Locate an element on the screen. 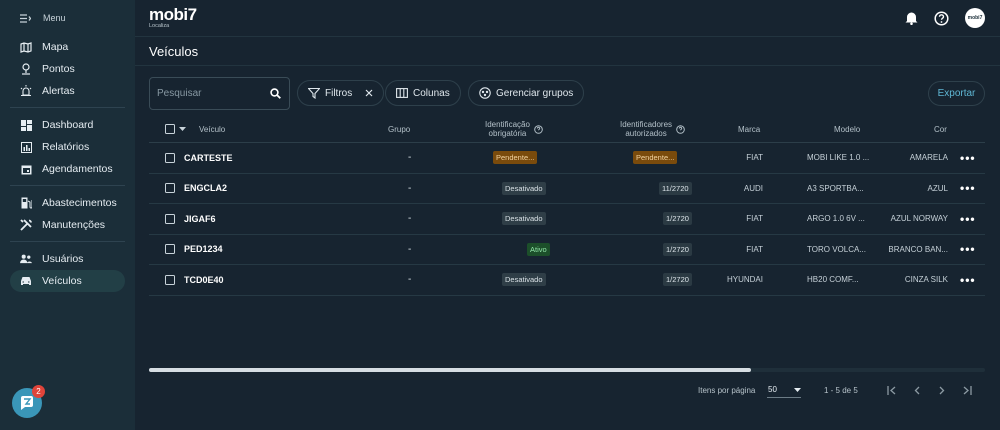 The height and width of the screenshot is (430, 1000). scrollbar-thumb is located at coordinates (450, 370).